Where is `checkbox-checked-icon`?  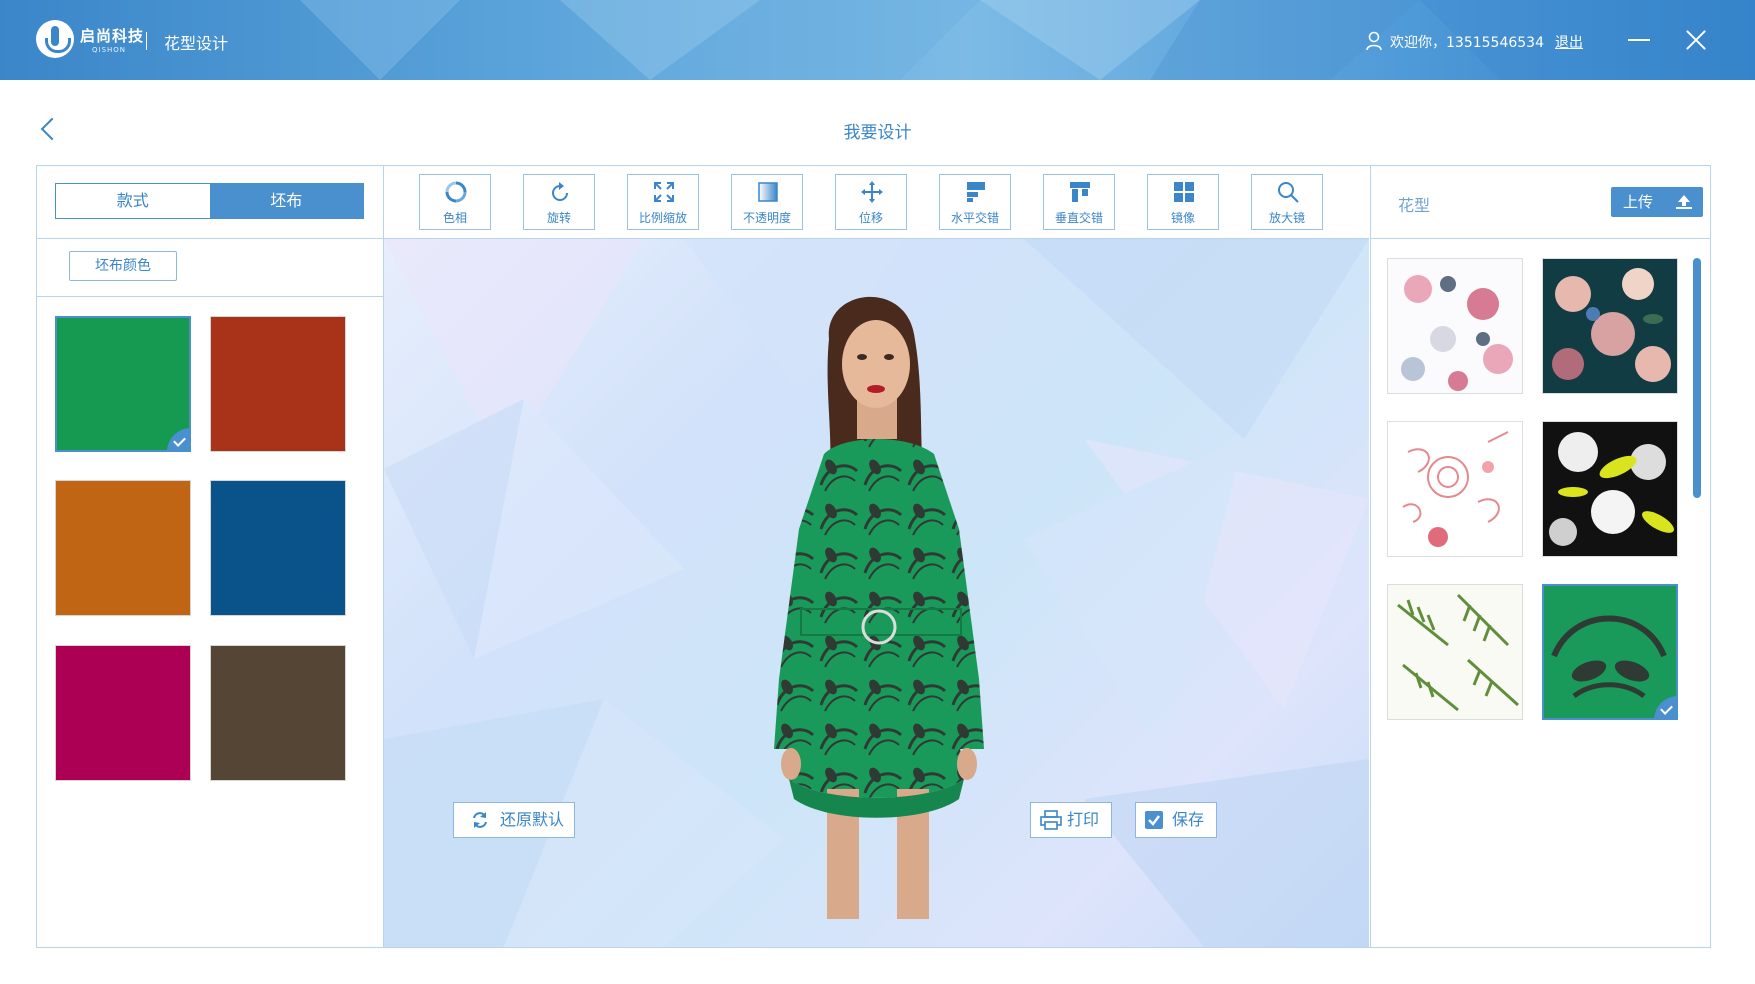
checkbox-checked-icon is located at coordinates (1154, 820).